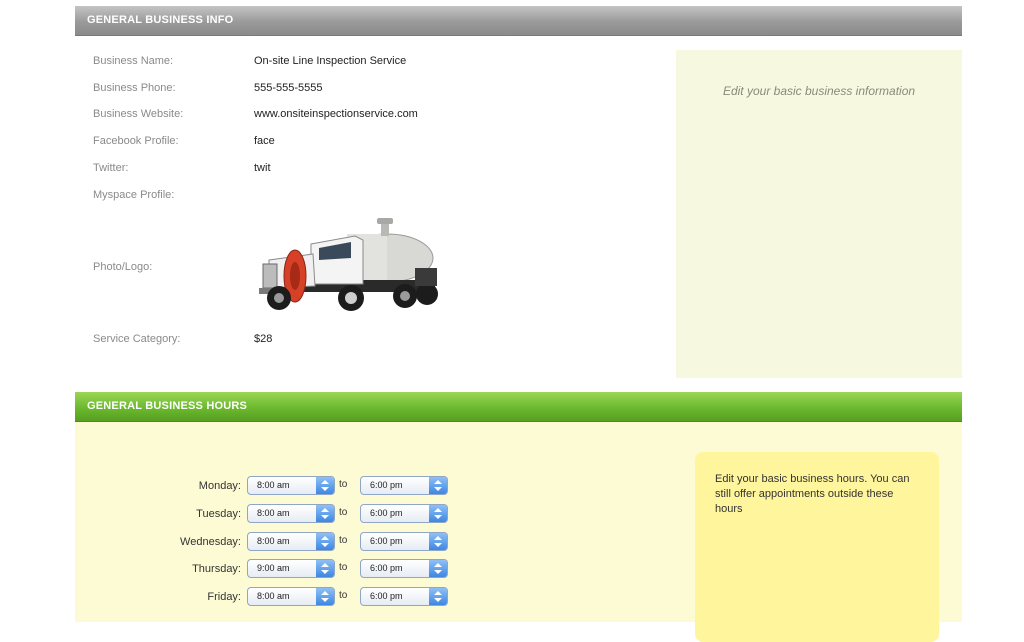 The image size is (1024, 642). Describe the element at coordinates (819, 91) in the screenshot. I see `business-info-help-text: Edit your basic business information` at that location.